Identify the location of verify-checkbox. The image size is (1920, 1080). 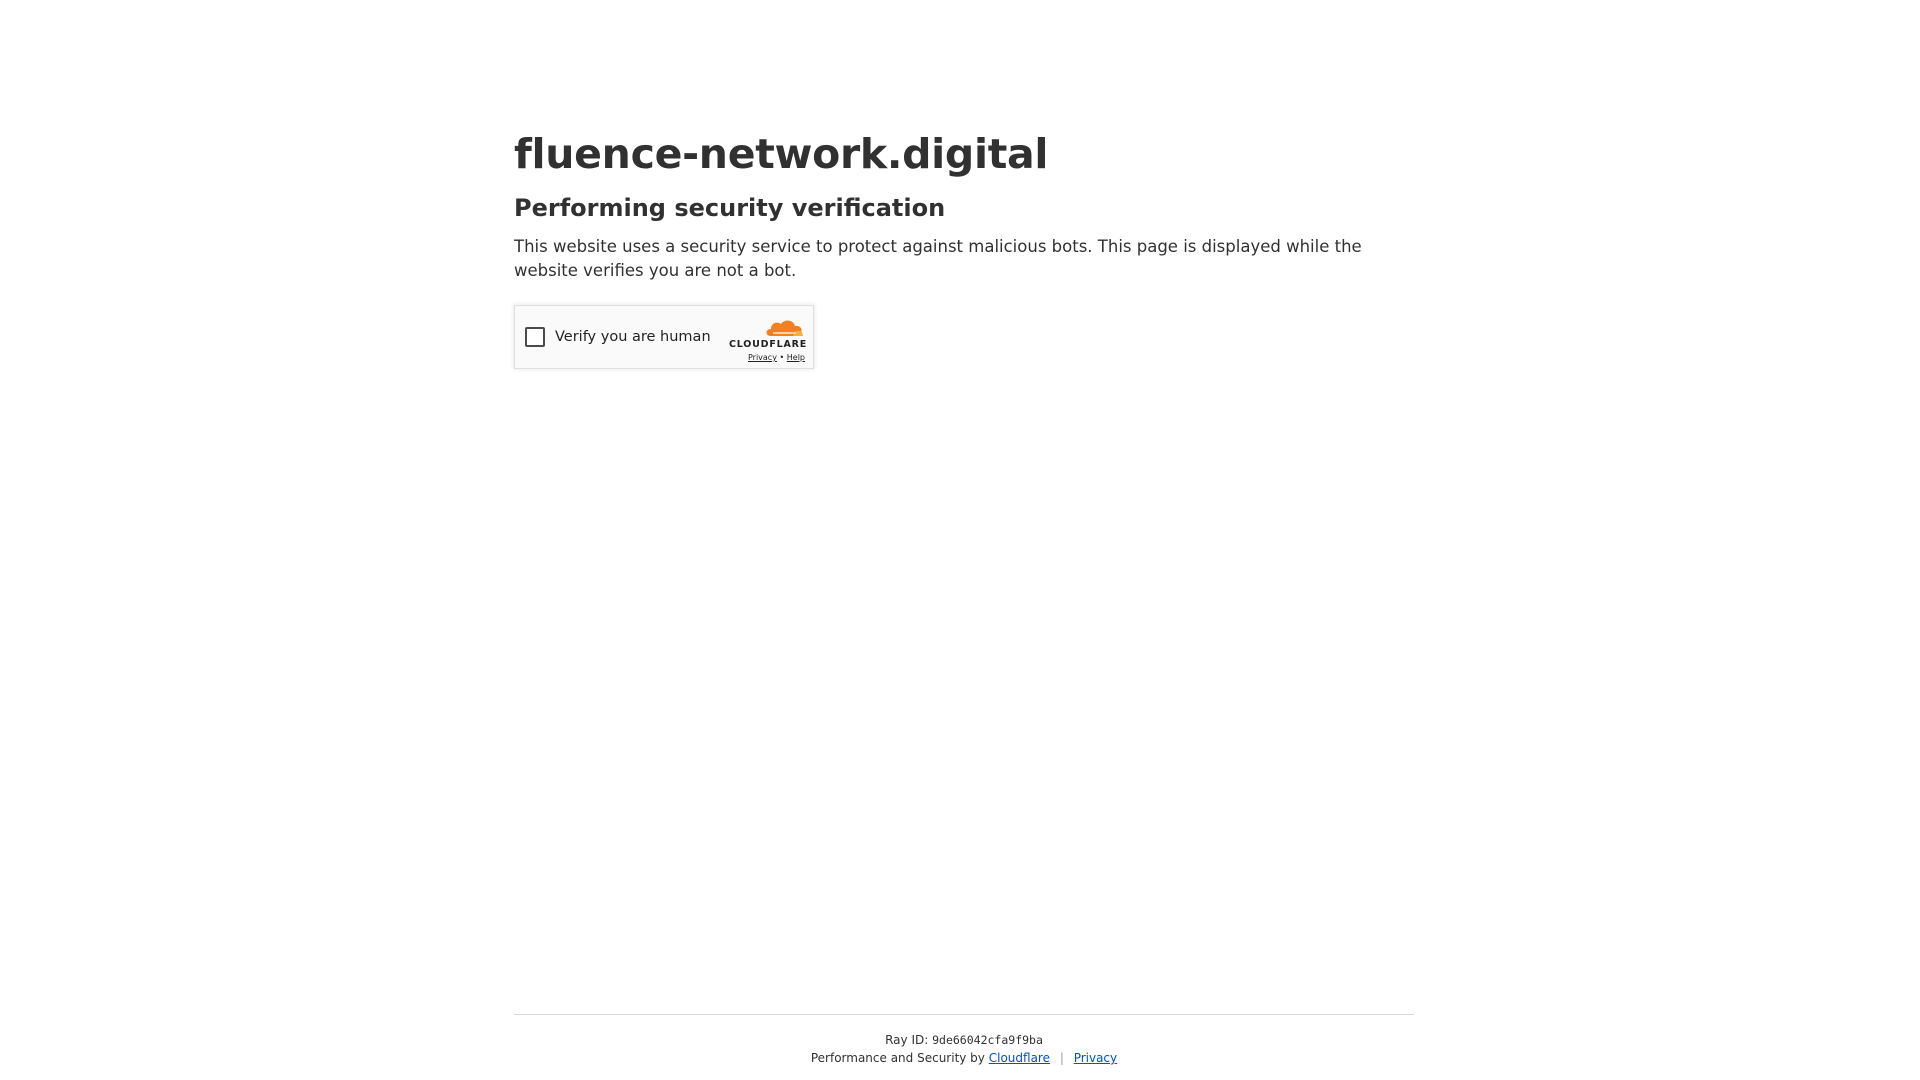
(535, 337).